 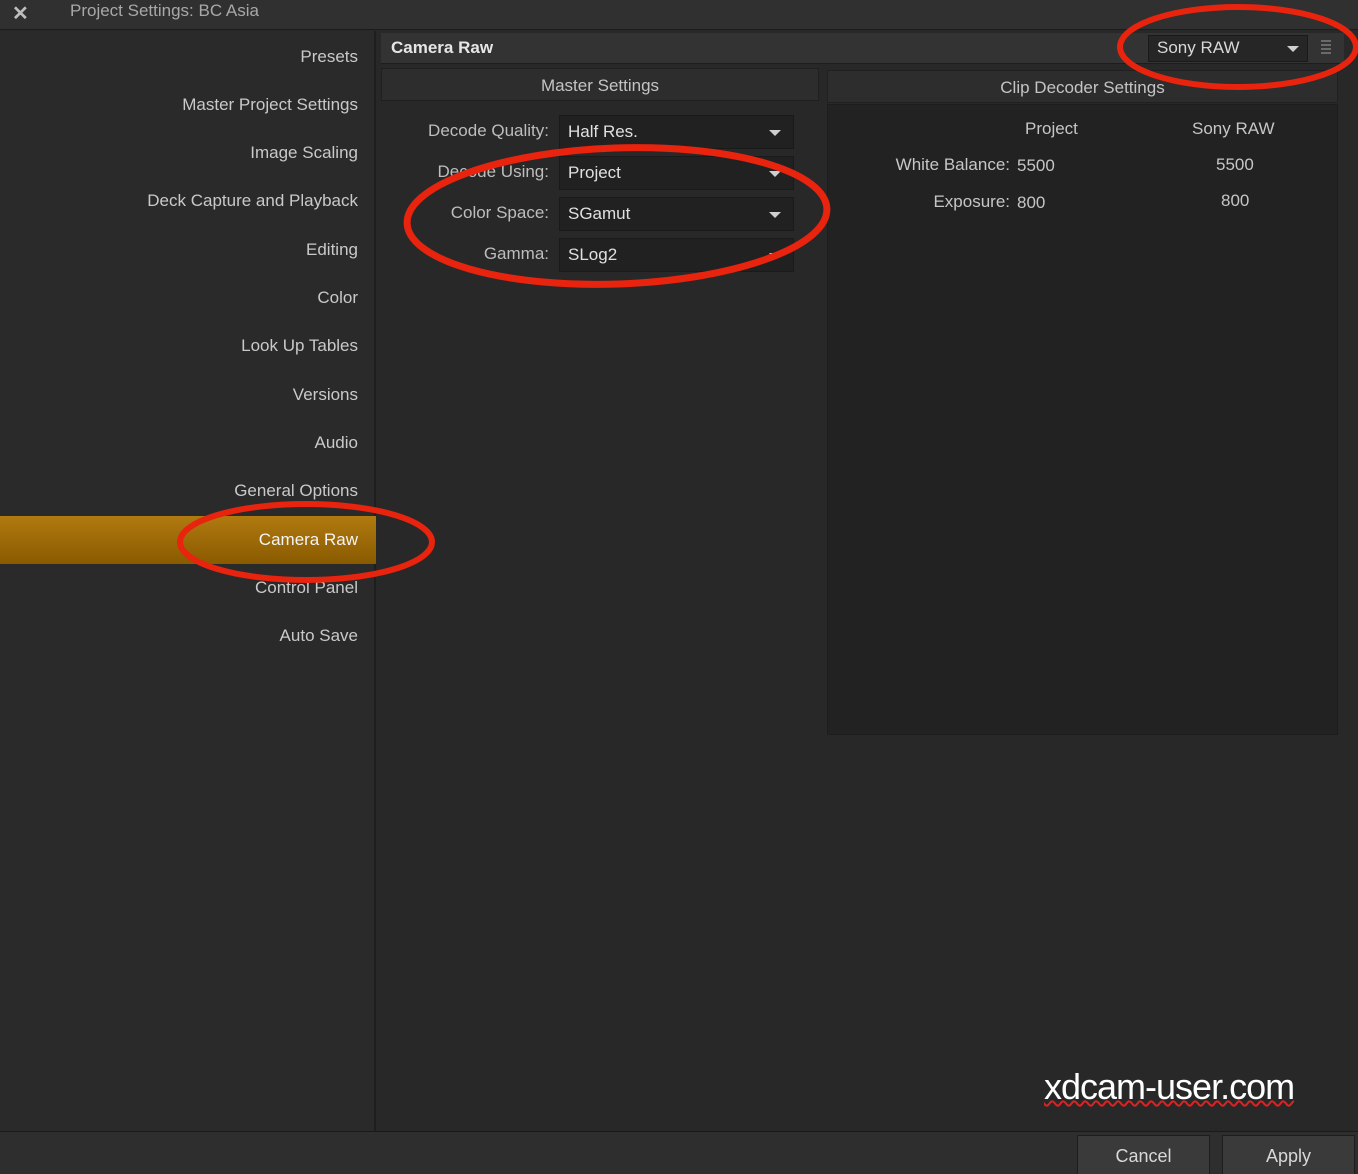 I want to click on panel-options-icon, so click(x=1326, y=48).